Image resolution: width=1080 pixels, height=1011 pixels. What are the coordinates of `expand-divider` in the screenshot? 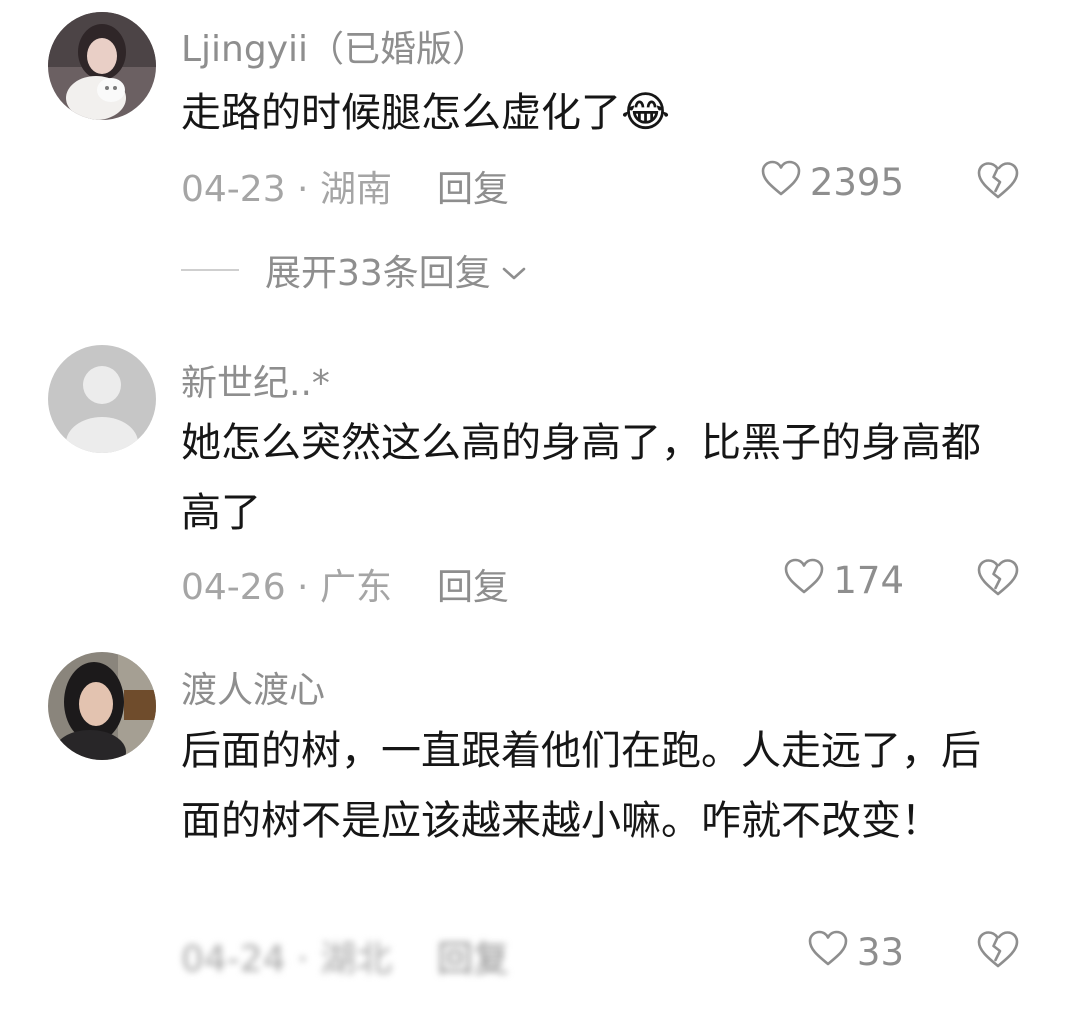 It's located at (210, 270).